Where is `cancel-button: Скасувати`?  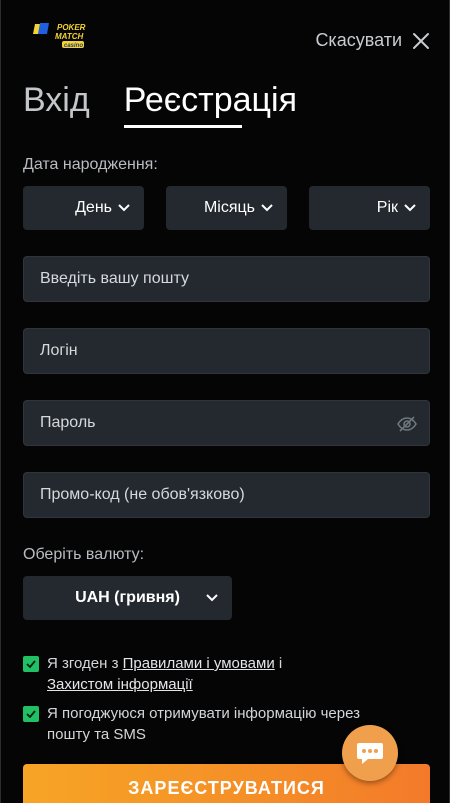 cancel-button: Скасувати is located at coordinates (372, 40).